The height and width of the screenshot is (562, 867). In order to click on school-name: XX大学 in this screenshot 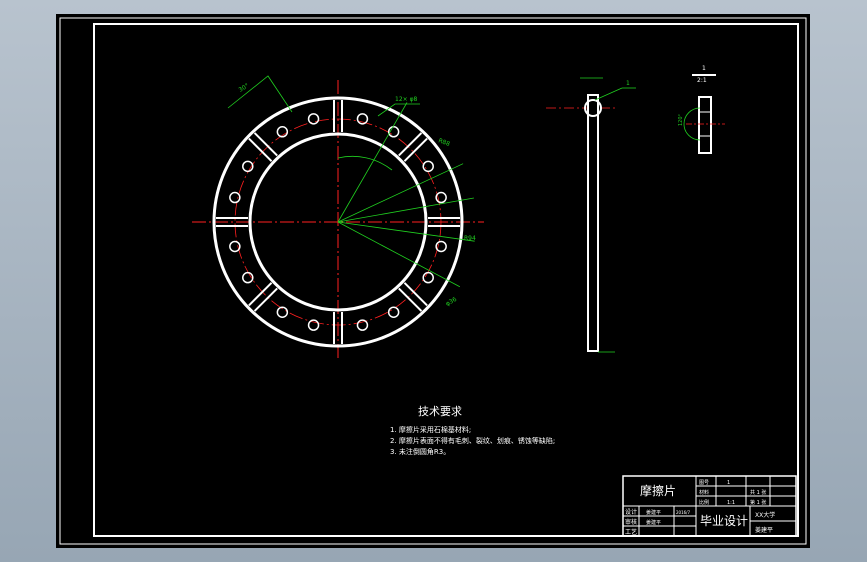, I will do `click(765, 515)`.